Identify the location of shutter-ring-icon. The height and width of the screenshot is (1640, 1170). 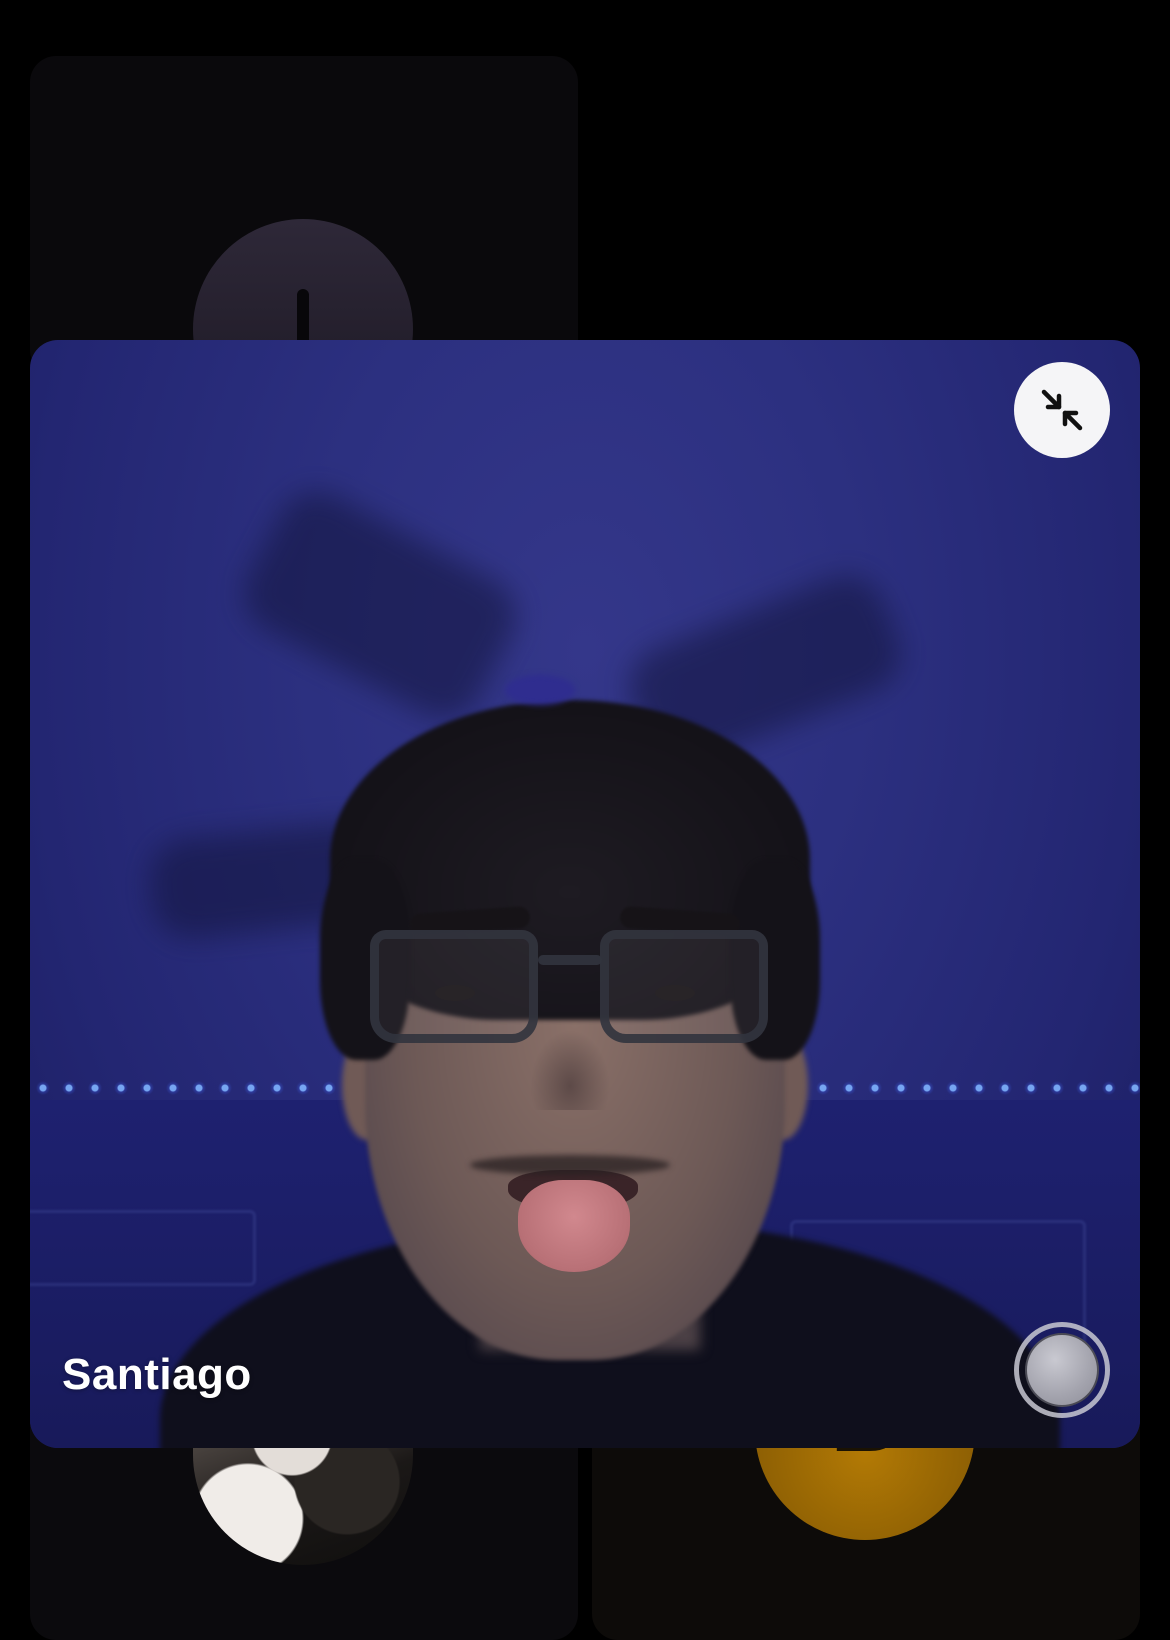
(1062, 1370).